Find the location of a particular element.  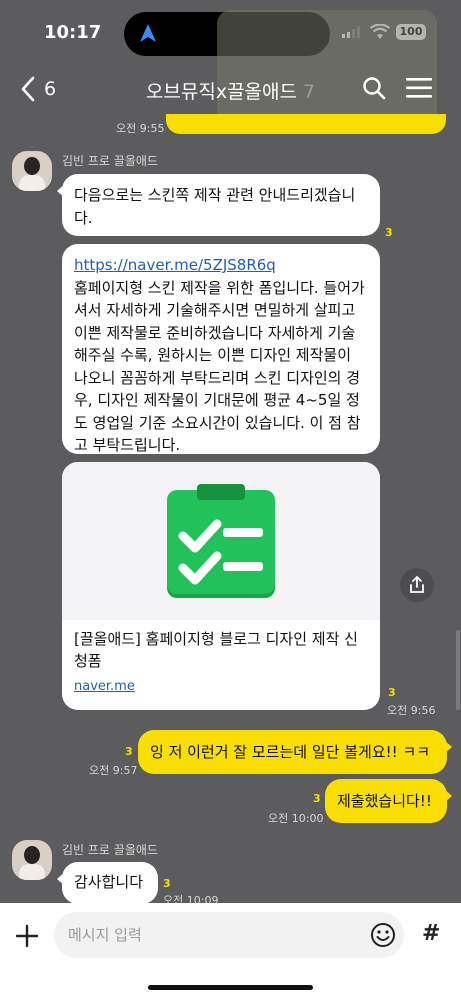

hashtag-icon: # is located at coordinates (431, 933).